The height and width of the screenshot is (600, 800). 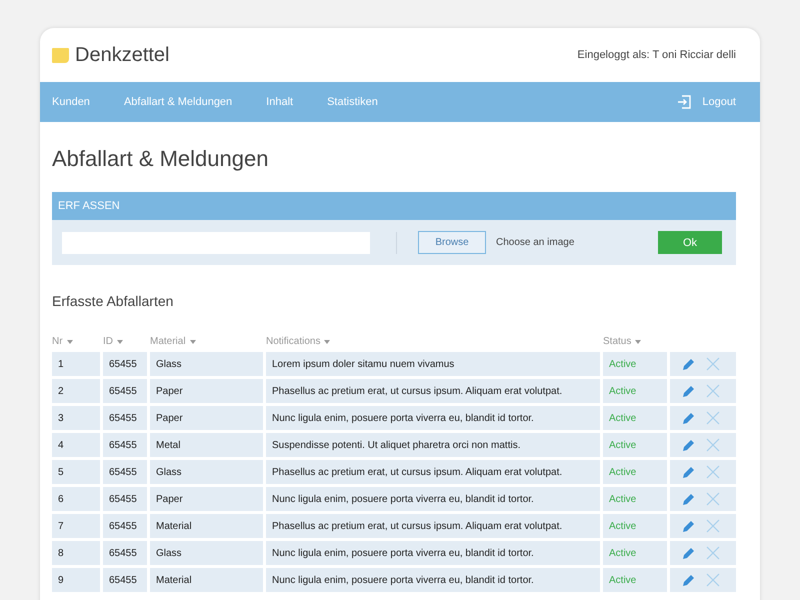 I want to click on table-cell: 9, so click(x=76, y=580).